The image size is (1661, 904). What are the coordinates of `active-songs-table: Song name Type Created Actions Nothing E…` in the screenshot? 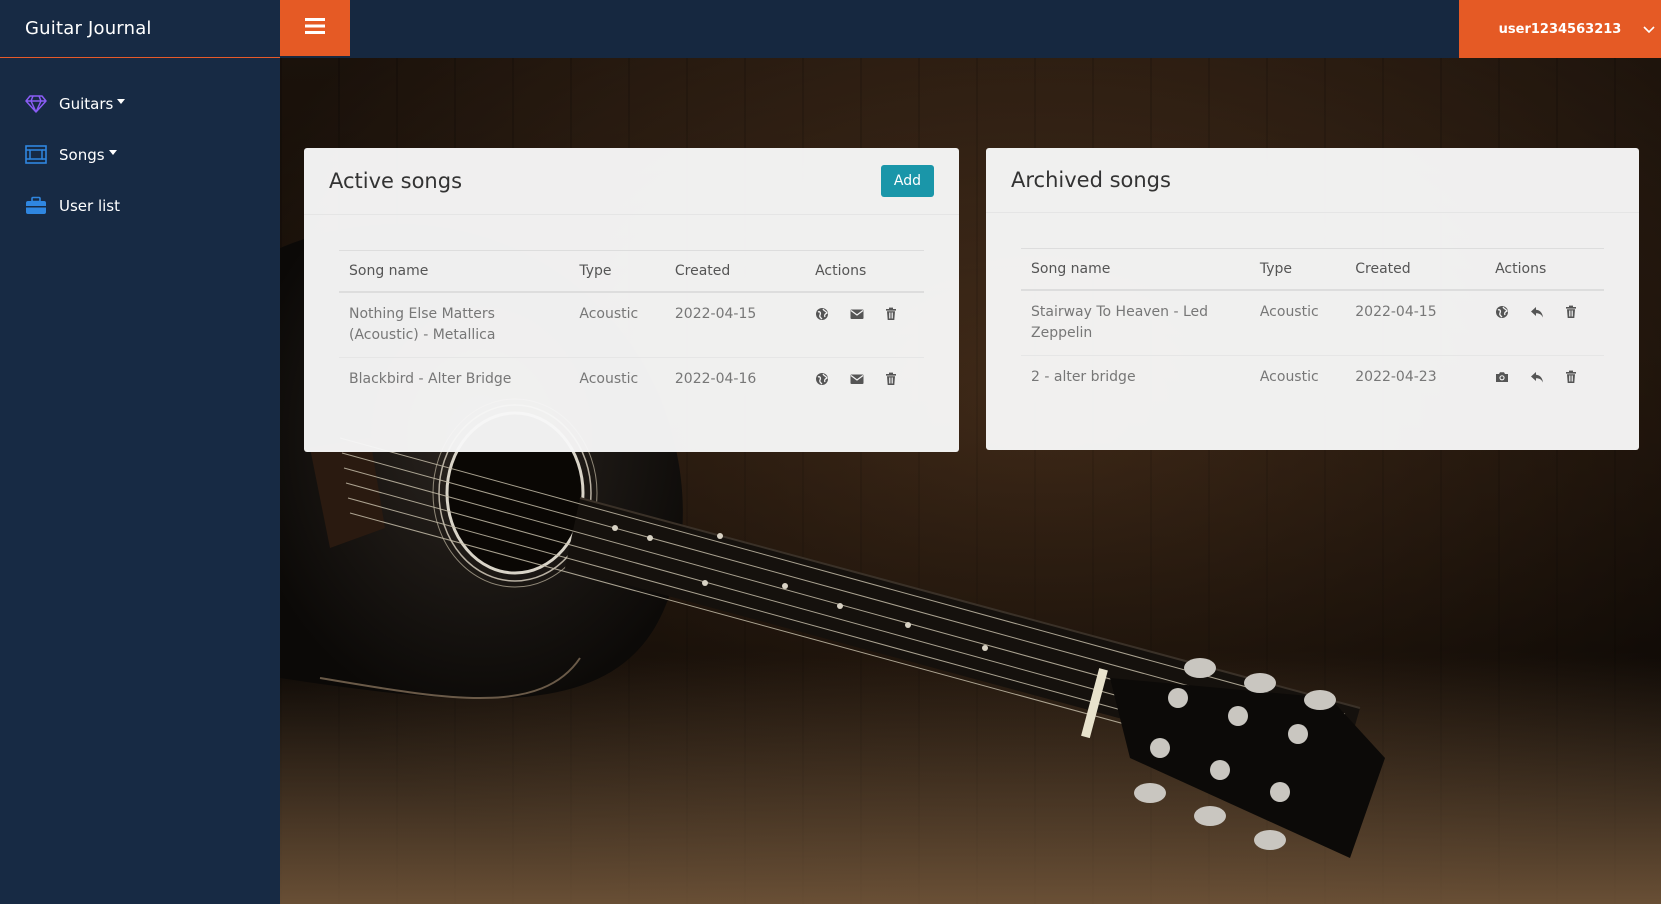 It's located at (631, 325).